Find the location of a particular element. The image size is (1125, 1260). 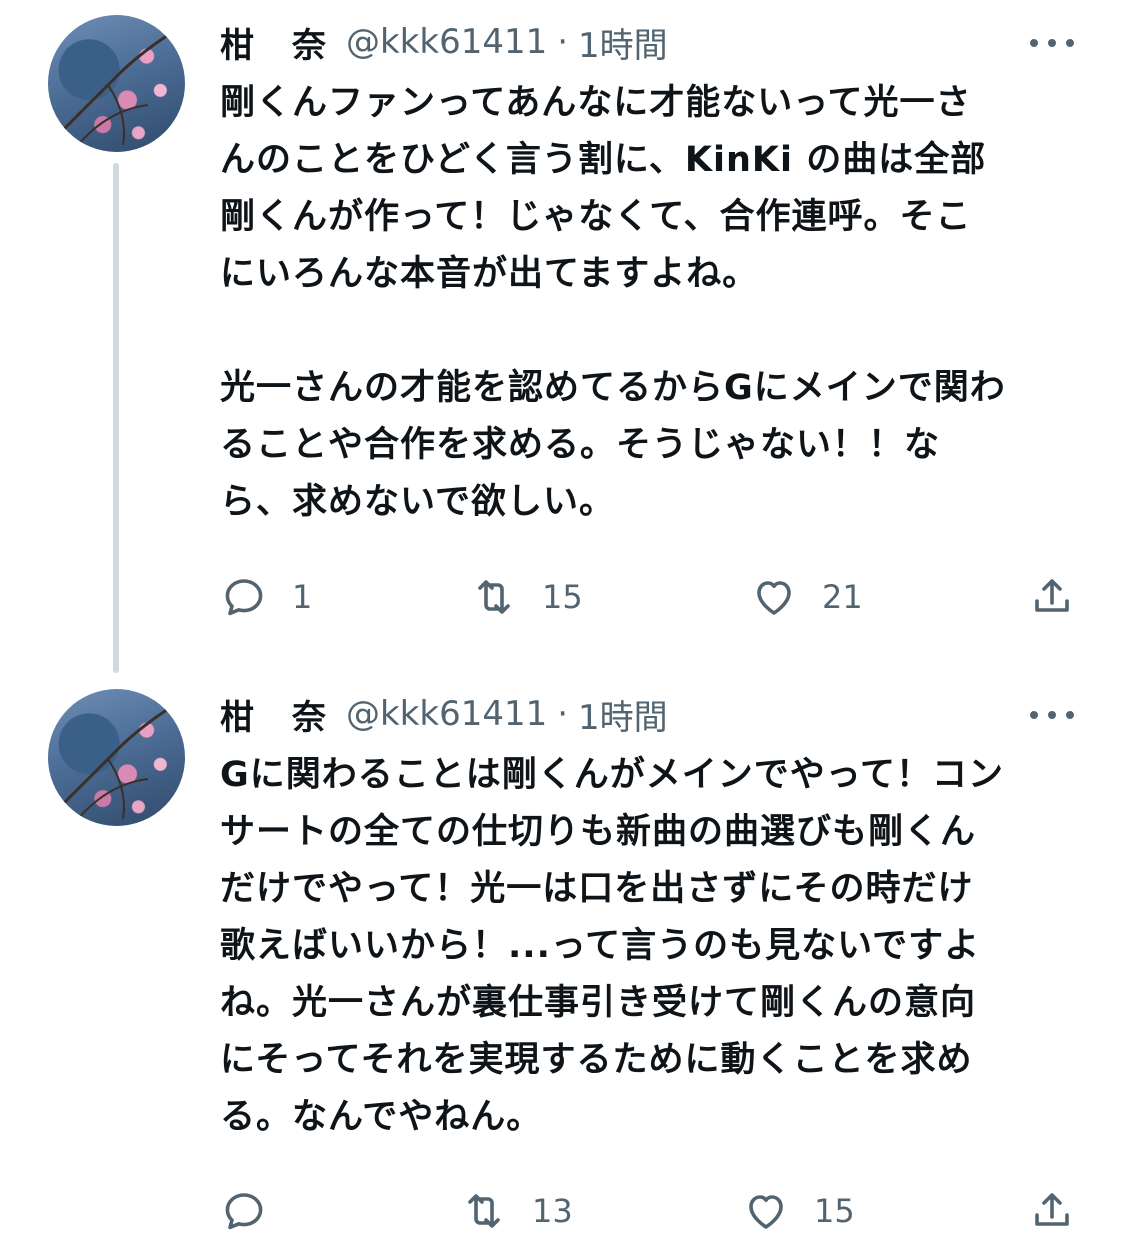

retweet-count: 15 is located at coordinates (562, 597).